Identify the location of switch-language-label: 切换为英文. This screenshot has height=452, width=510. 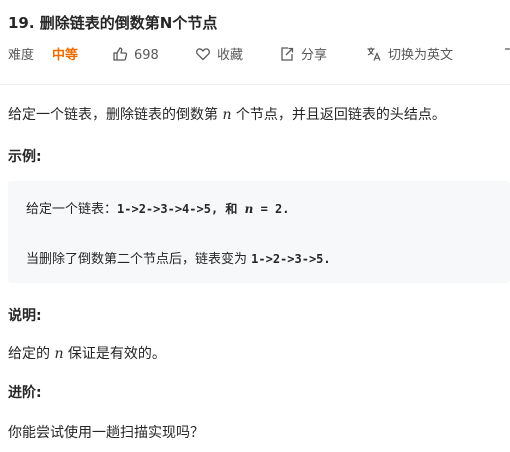
(421, 55).